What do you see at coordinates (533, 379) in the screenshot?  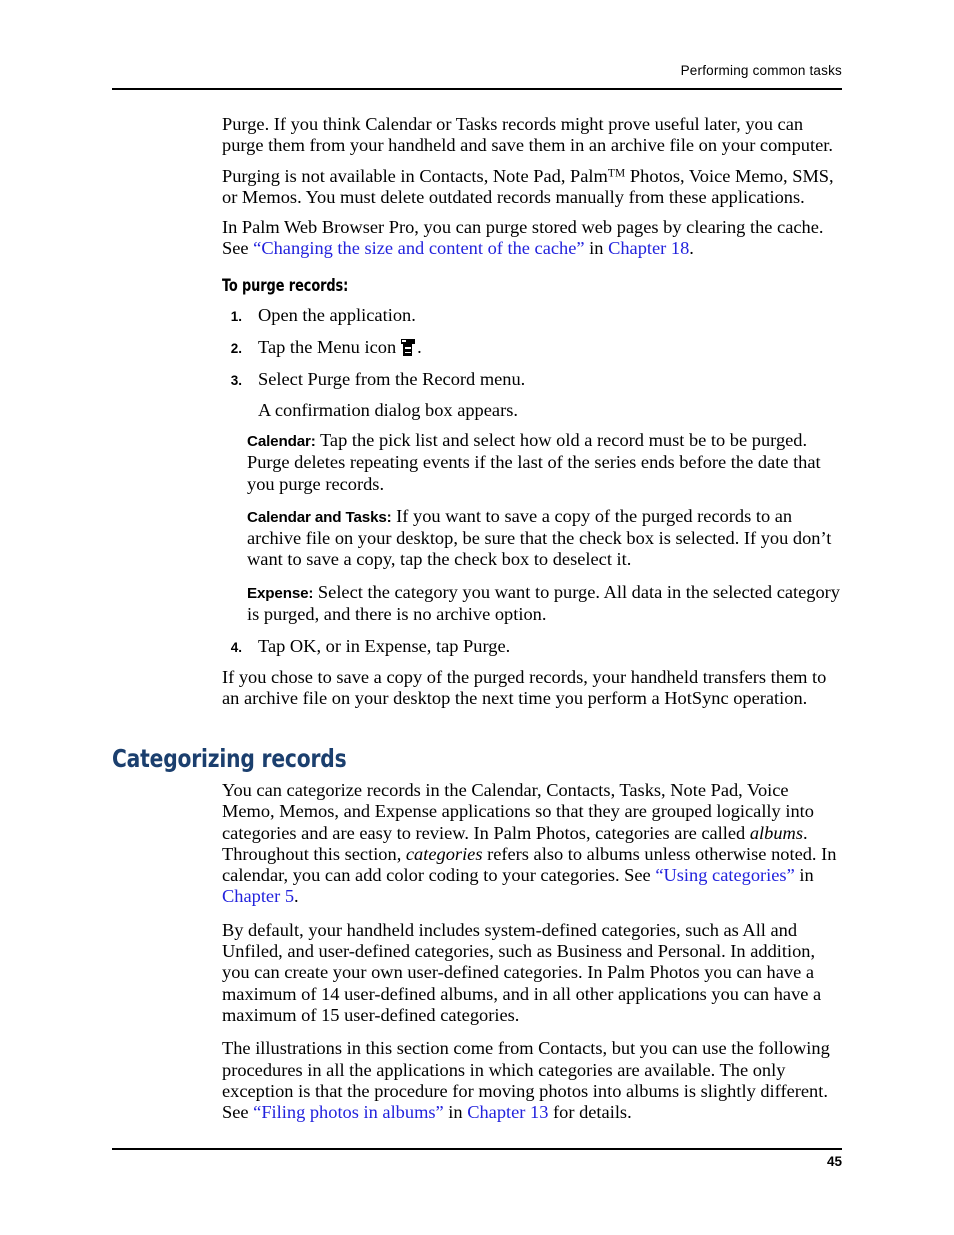 I see `procedure-step-3: 3. Select Purge from the Record menu.` at bounding box center [533, 379].